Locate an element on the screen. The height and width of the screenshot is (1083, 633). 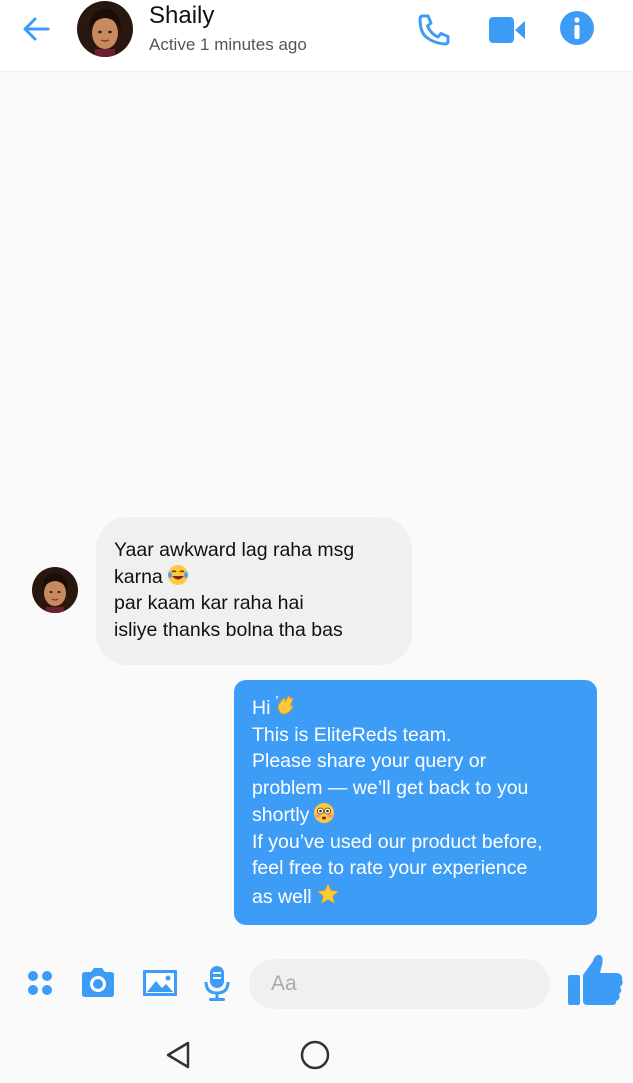
message-composer is located at coordinates (316, 982).